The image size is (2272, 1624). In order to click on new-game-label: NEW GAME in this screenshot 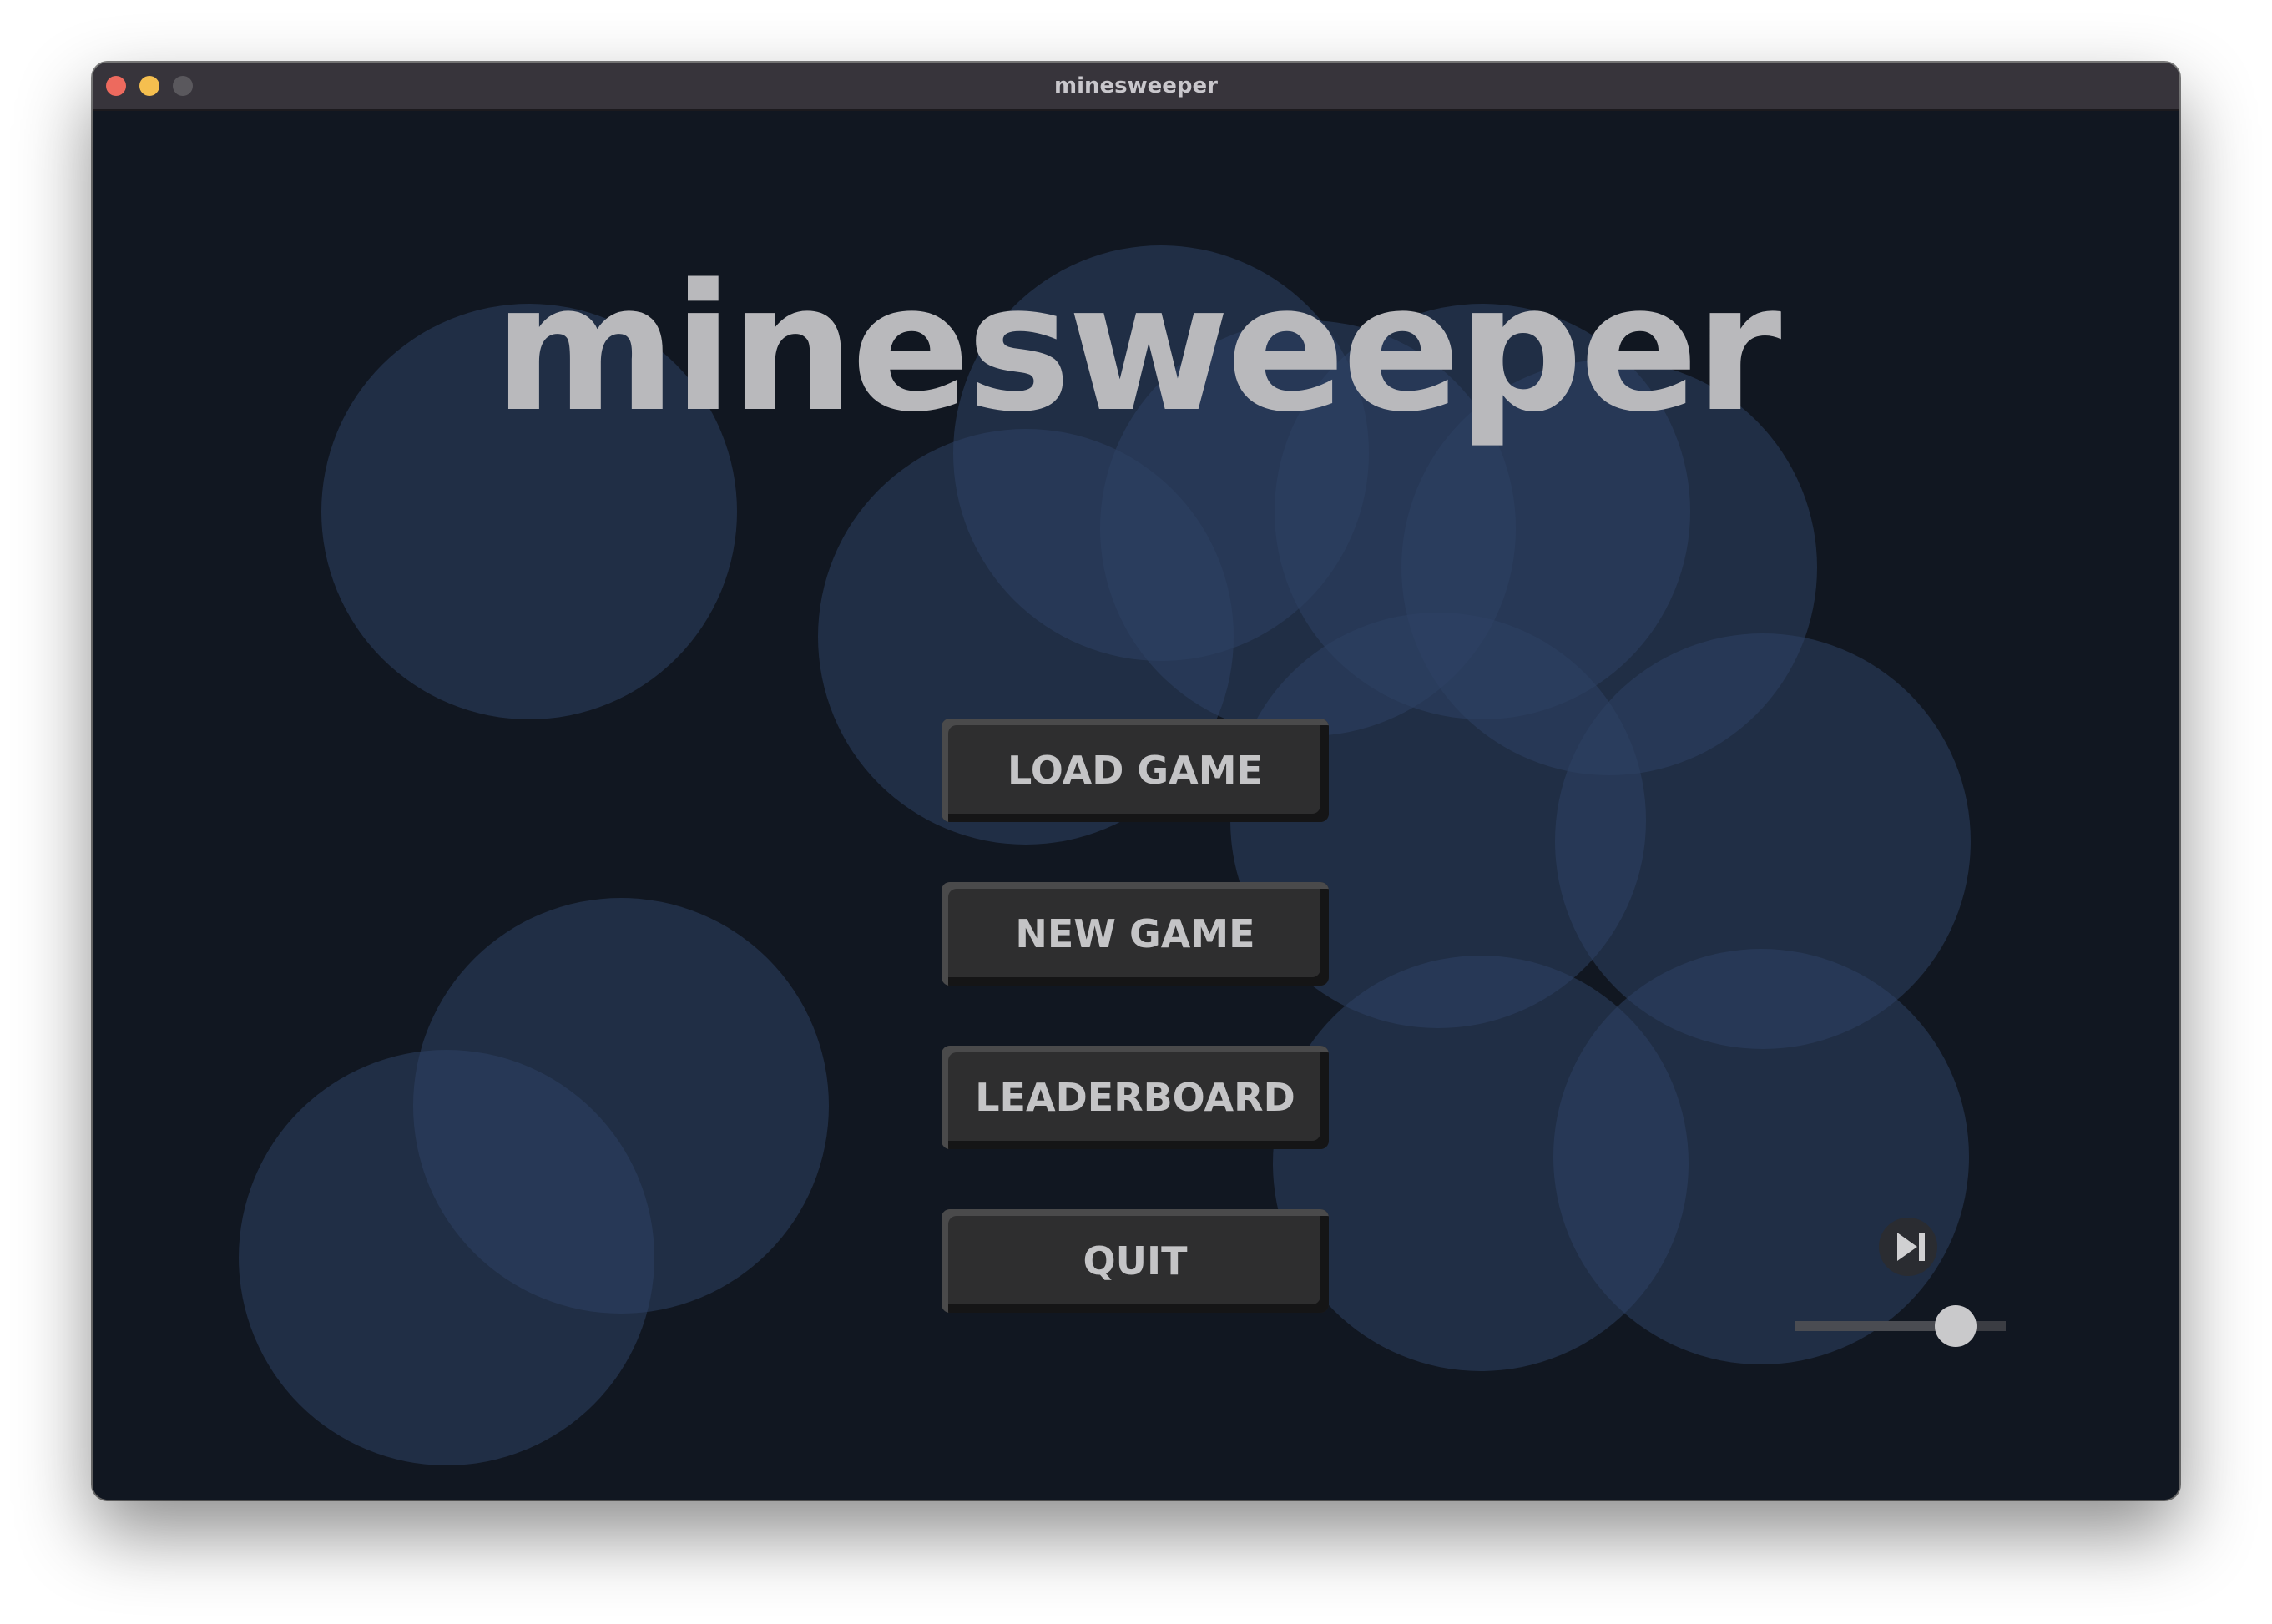, I will do `click(1135, 933)`.